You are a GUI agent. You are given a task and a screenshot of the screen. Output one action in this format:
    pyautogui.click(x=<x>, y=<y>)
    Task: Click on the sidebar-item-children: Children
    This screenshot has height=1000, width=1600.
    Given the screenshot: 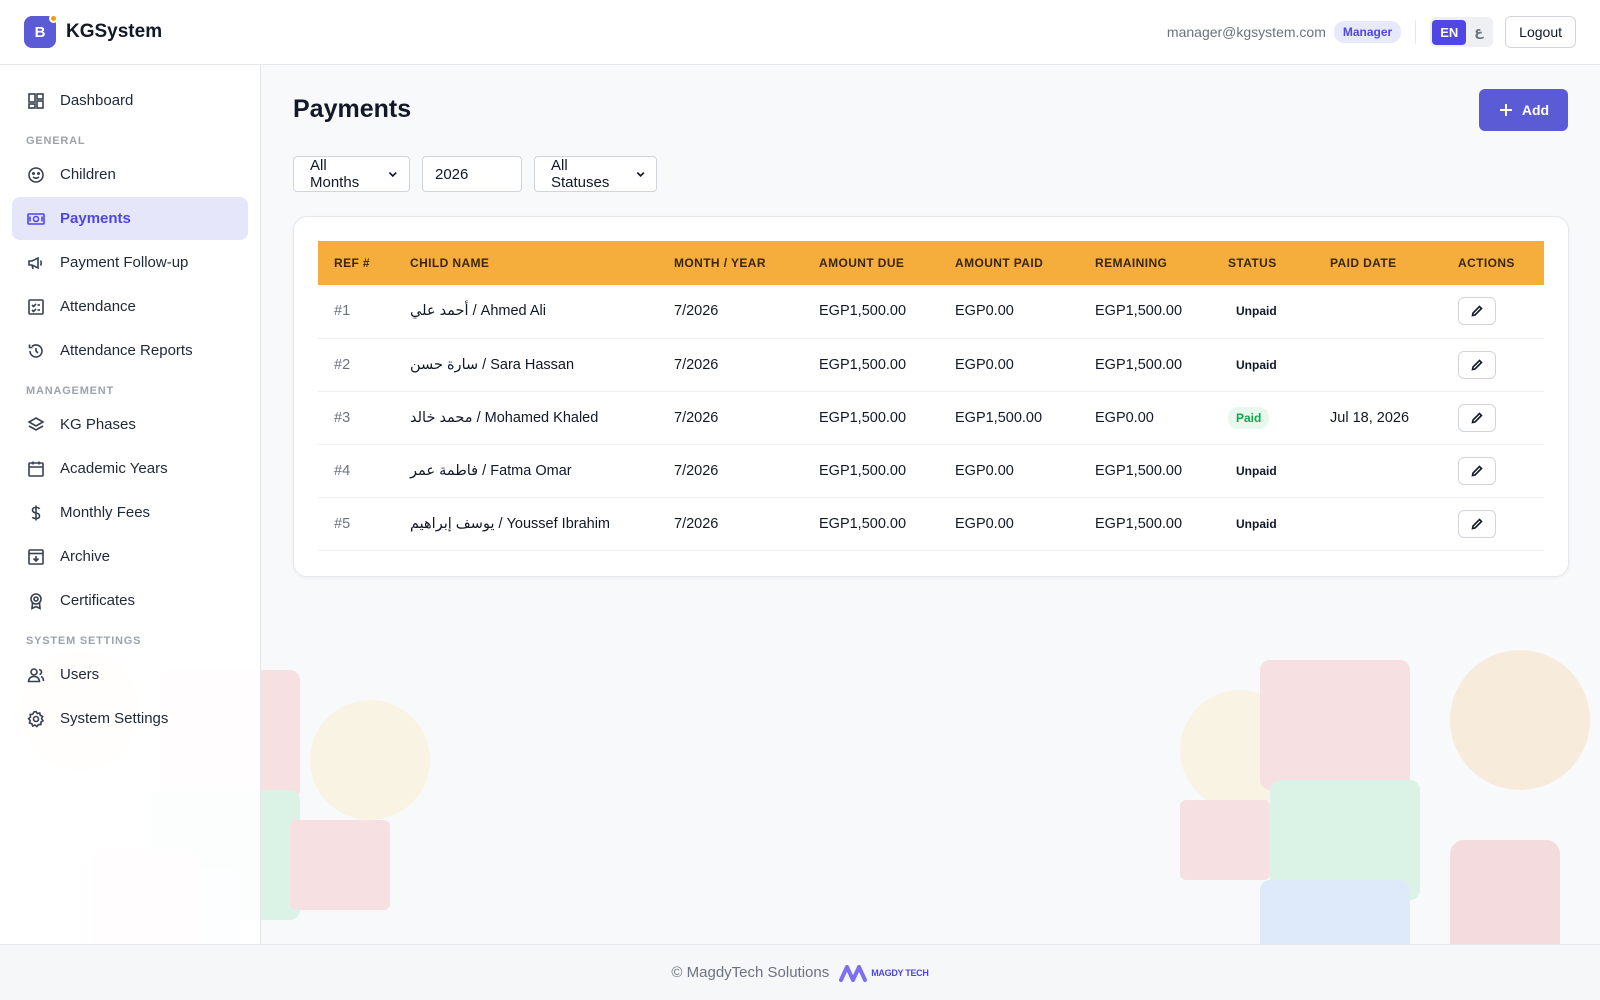 What is the action you would take?
    pyautogui.click(x=130, y=174)
    